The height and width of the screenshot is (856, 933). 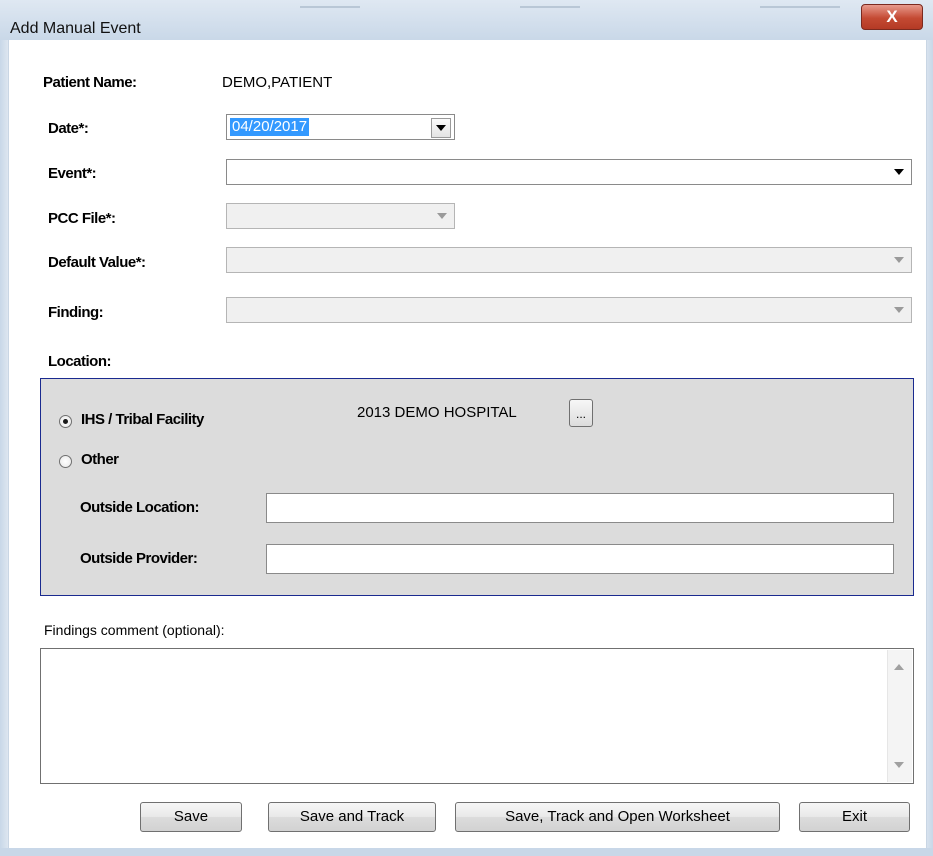 I want to click on location-label: Location:, so click(x=80, y=361).